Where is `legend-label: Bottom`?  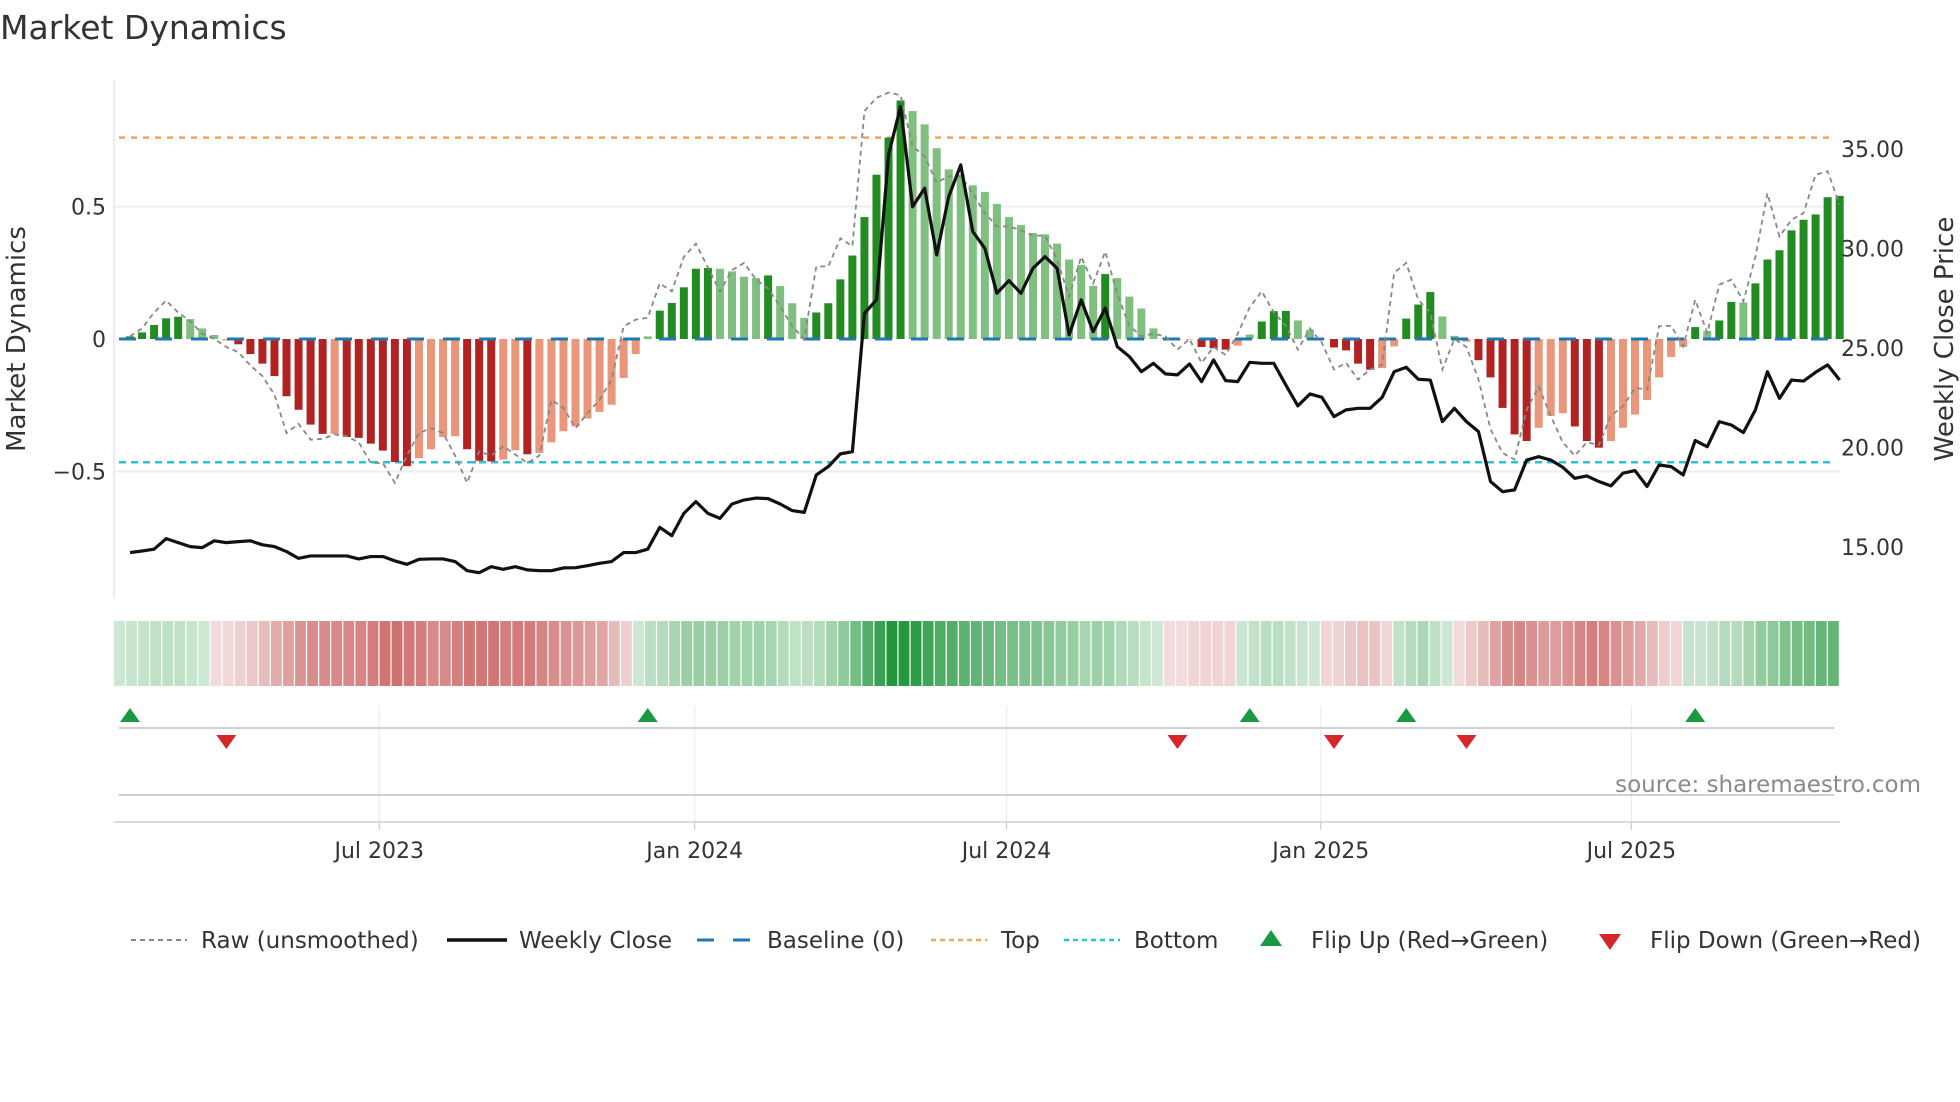 legend-label: Bottom is located at coordinates (1176, 941).